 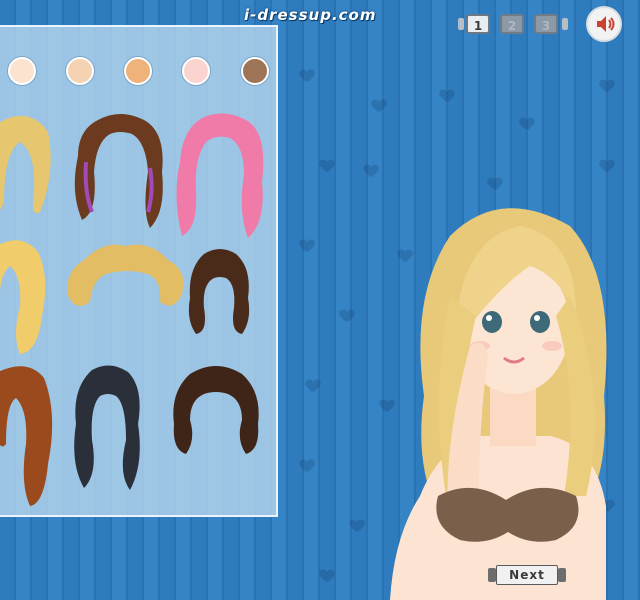 I want to click on sound-toggle-button, so click(x=604, y=24).